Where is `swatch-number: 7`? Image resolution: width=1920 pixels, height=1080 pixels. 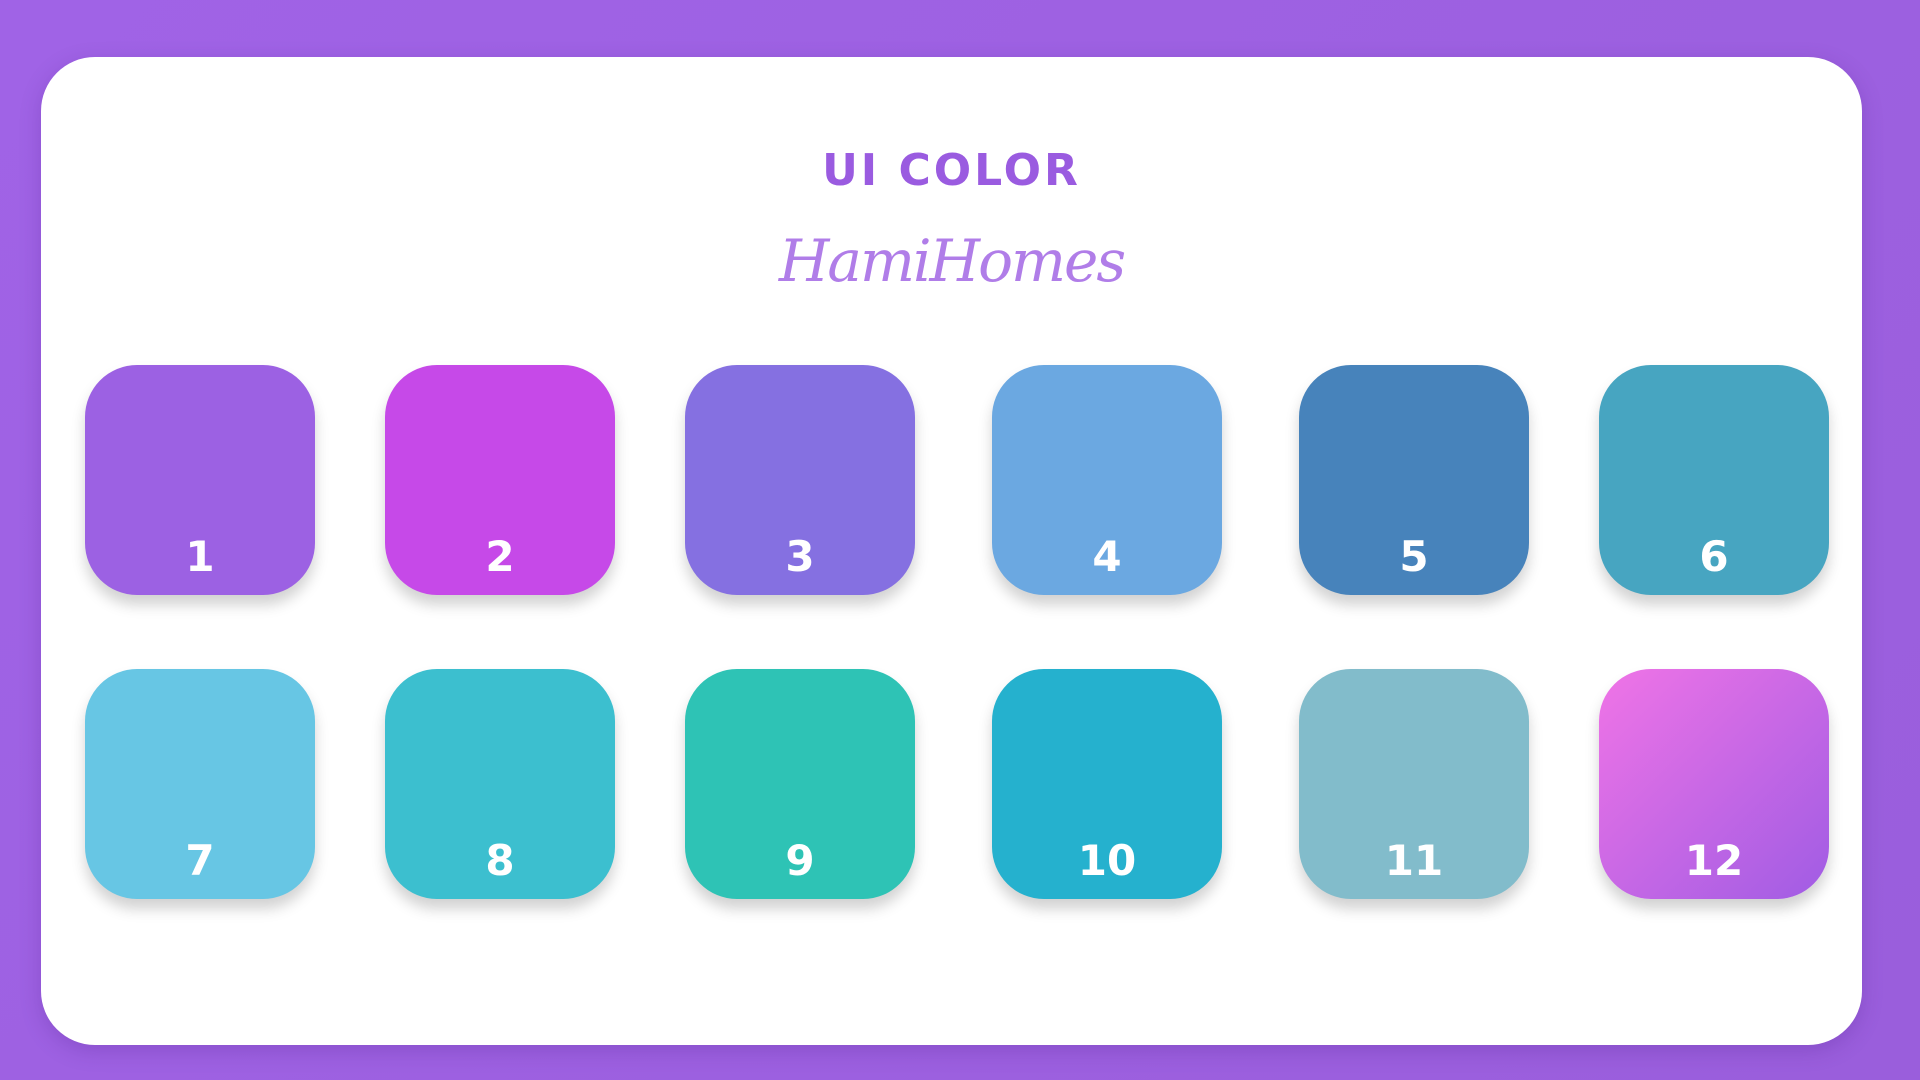 swatch-number: 7 is located at coordinates (200, 860).